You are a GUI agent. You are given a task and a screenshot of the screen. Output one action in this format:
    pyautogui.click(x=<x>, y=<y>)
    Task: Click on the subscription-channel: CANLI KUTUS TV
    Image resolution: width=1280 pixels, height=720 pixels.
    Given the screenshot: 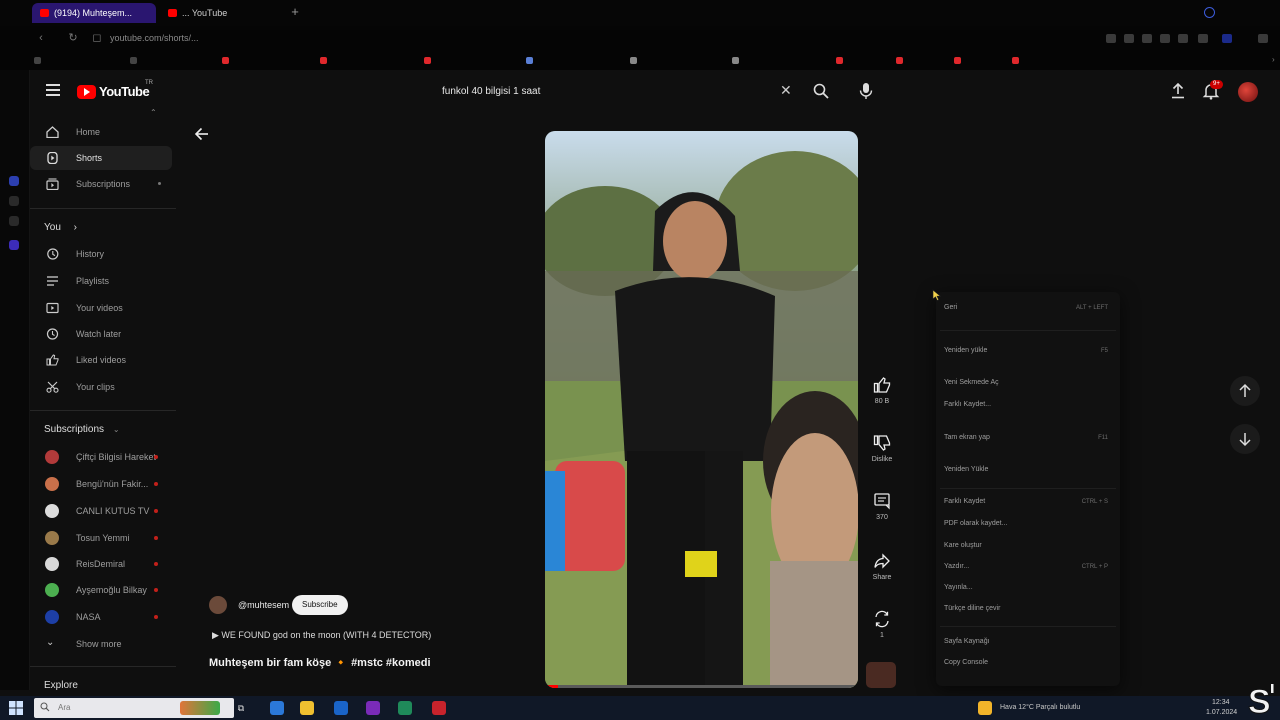 What is the action you would take?
    pyautogui.click(x=101, y=511)
    